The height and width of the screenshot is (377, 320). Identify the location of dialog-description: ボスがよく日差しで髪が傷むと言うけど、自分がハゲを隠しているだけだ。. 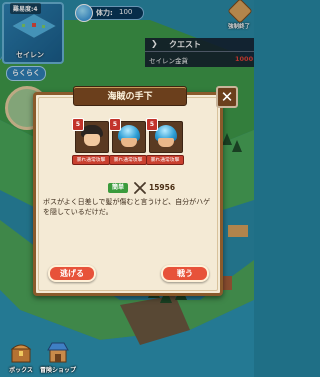
(127, 207).